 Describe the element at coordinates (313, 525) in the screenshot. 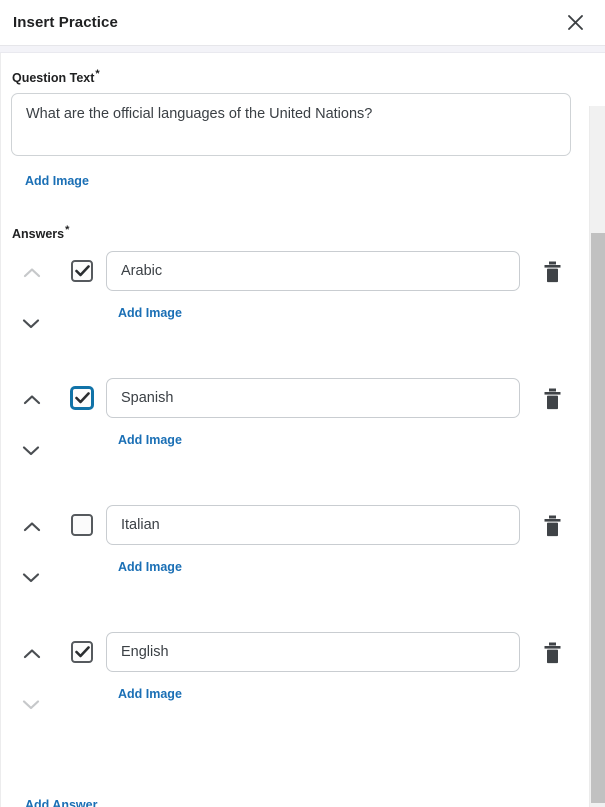

I see `answer-text-input: Italian` at that location.